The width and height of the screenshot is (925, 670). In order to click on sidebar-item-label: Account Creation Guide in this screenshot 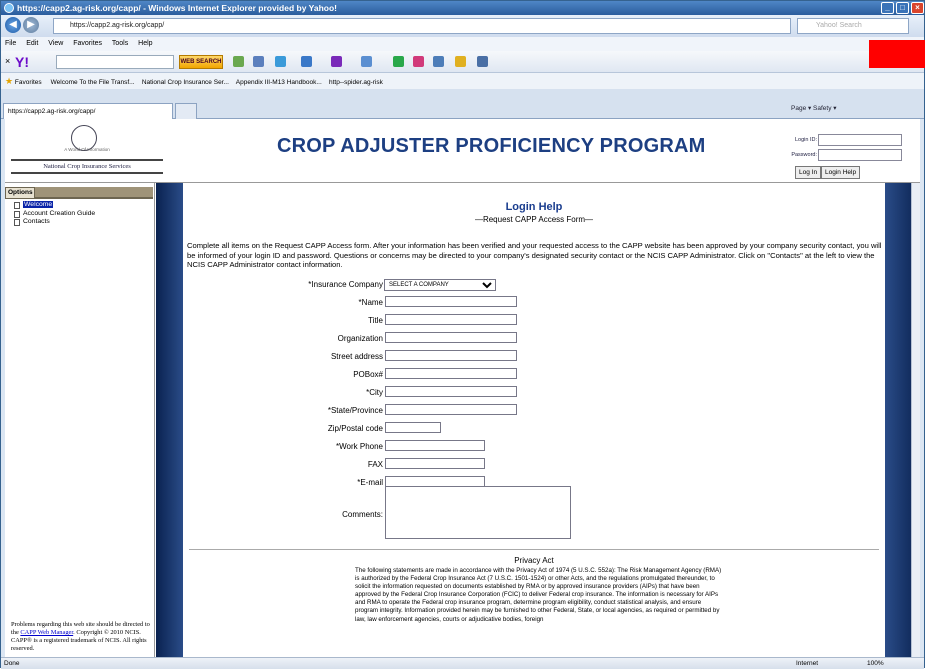, I will do `click(59, 213)`.